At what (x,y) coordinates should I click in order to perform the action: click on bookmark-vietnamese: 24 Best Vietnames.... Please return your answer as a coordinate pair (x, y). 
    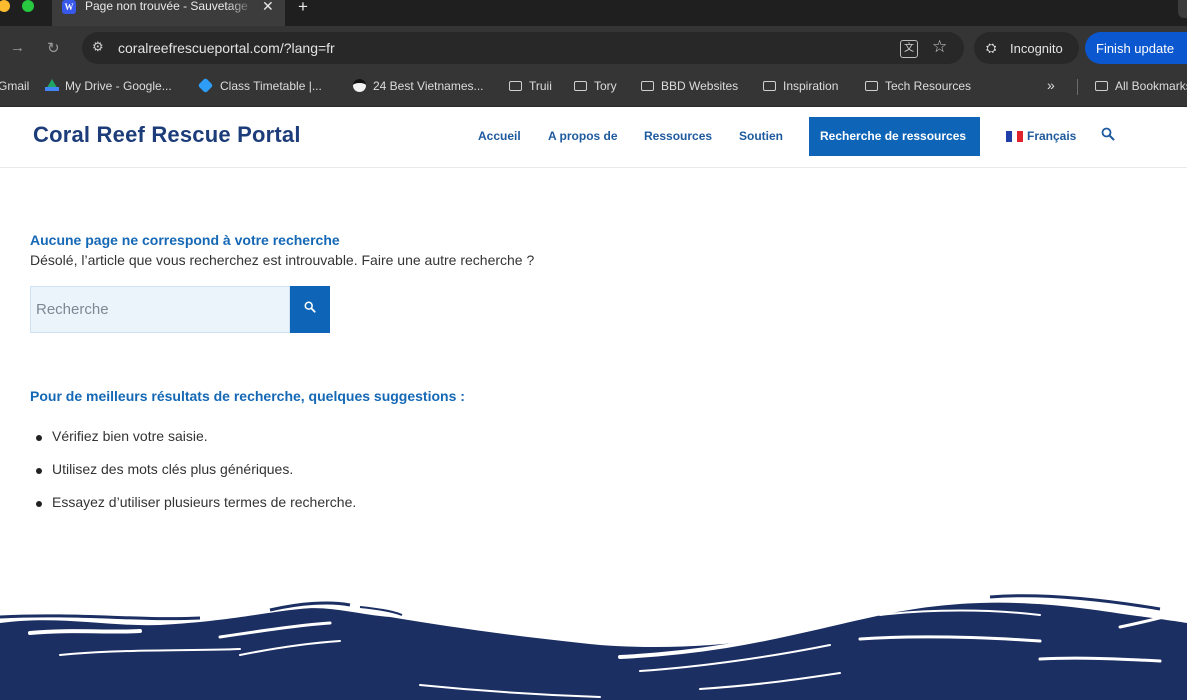
    Looking at the image, I should click on (418, 86).